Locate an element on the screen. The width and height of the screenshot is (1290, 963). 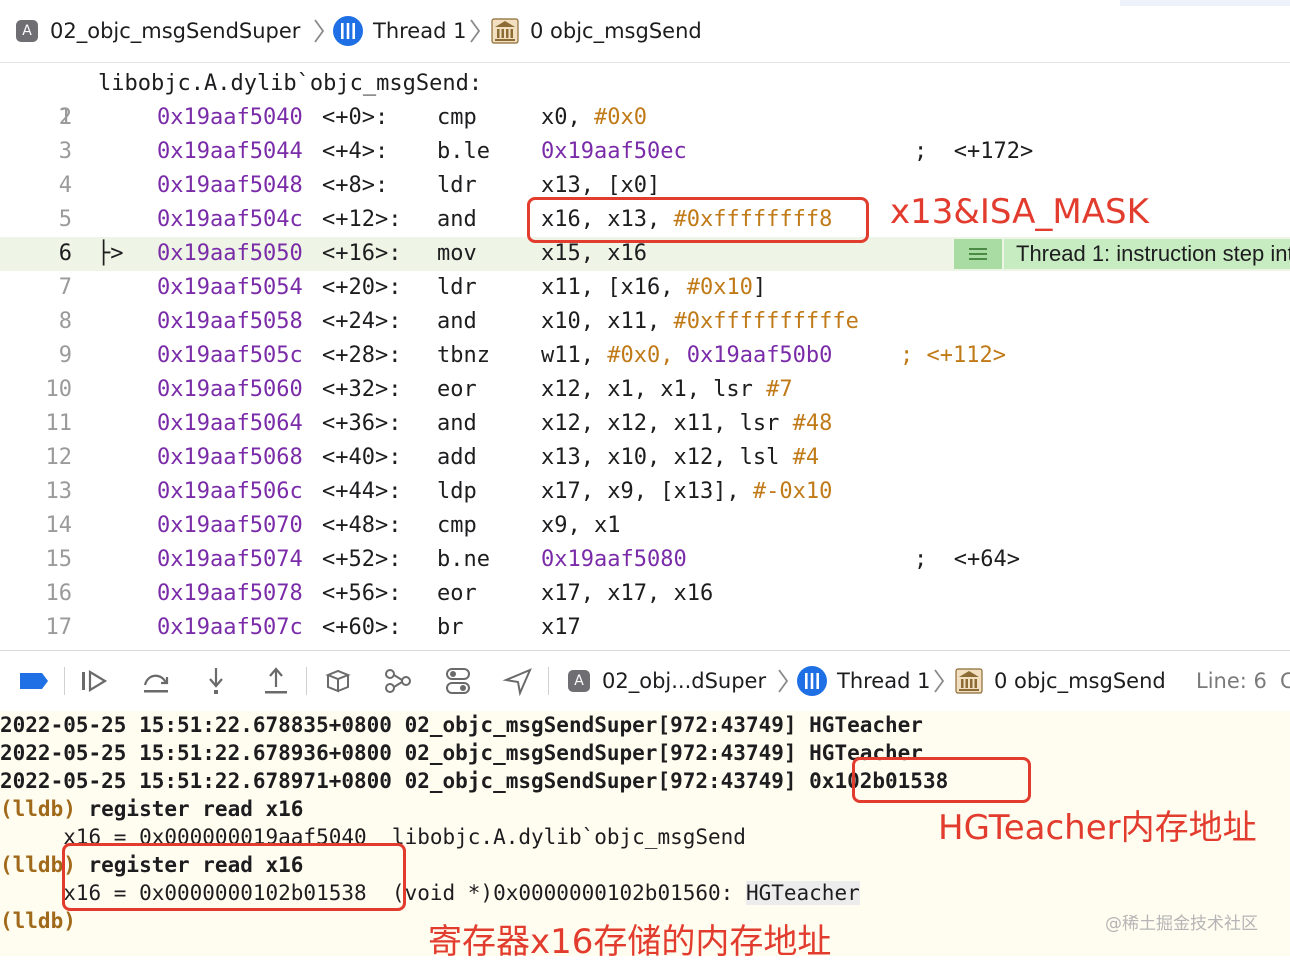
instruction-offset: <+0>: is located at coordinates (355, 117).